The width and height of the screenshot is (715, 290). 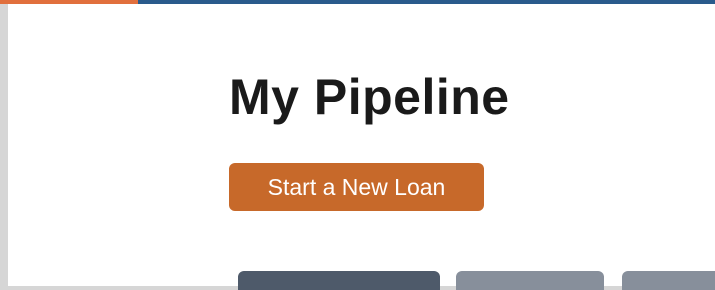 What do you see at coordinates (369, 97) in the screenshot?
I see `page-title: My Pipeline` at bounding box center [369, 97].